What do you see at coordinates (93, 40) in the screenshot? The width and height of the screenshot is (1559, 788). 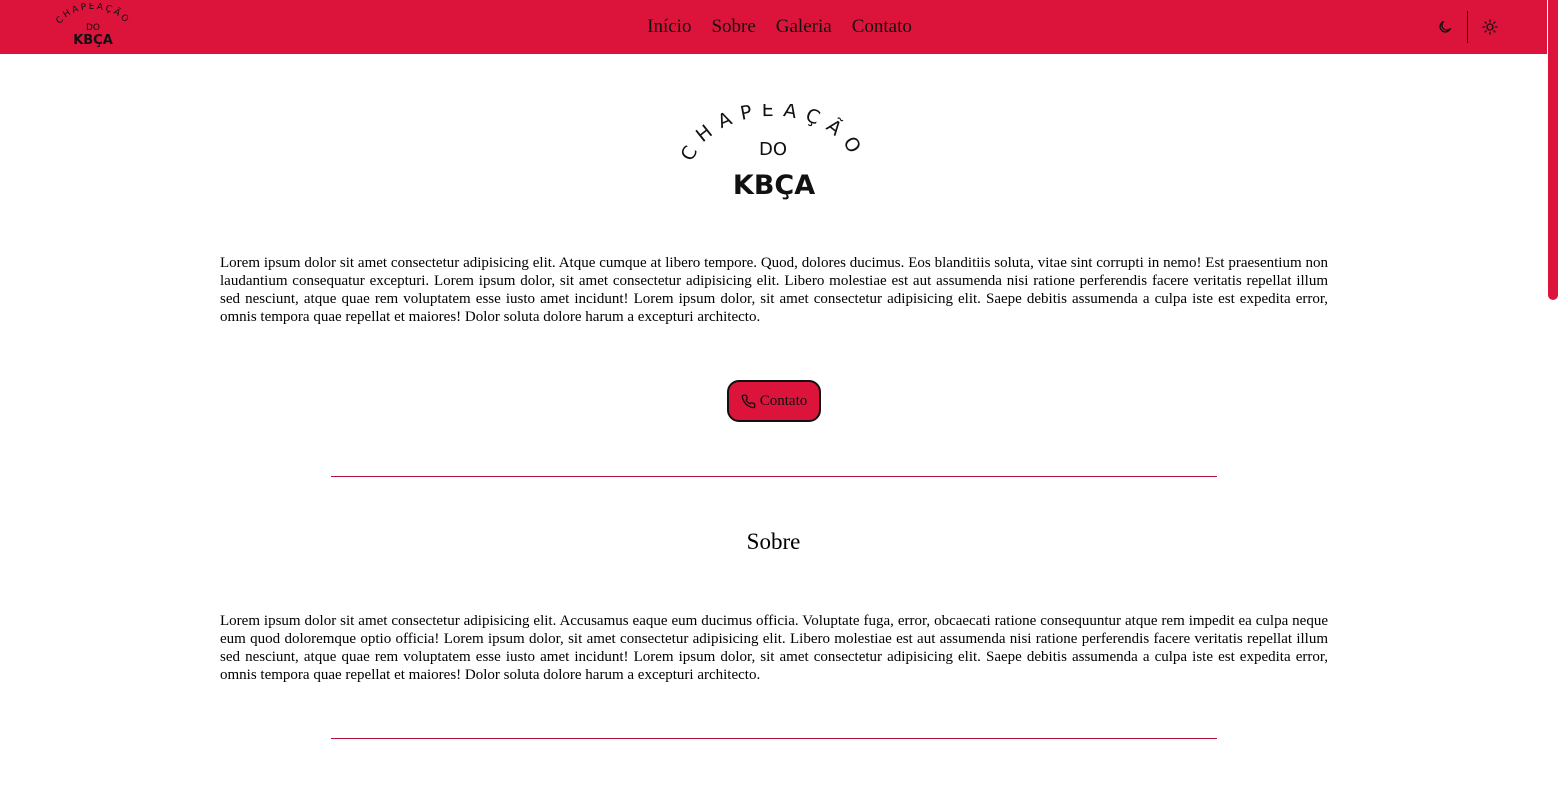 I see `header-logo-bold-text: KBÇA` at bounding box center [93, 40].